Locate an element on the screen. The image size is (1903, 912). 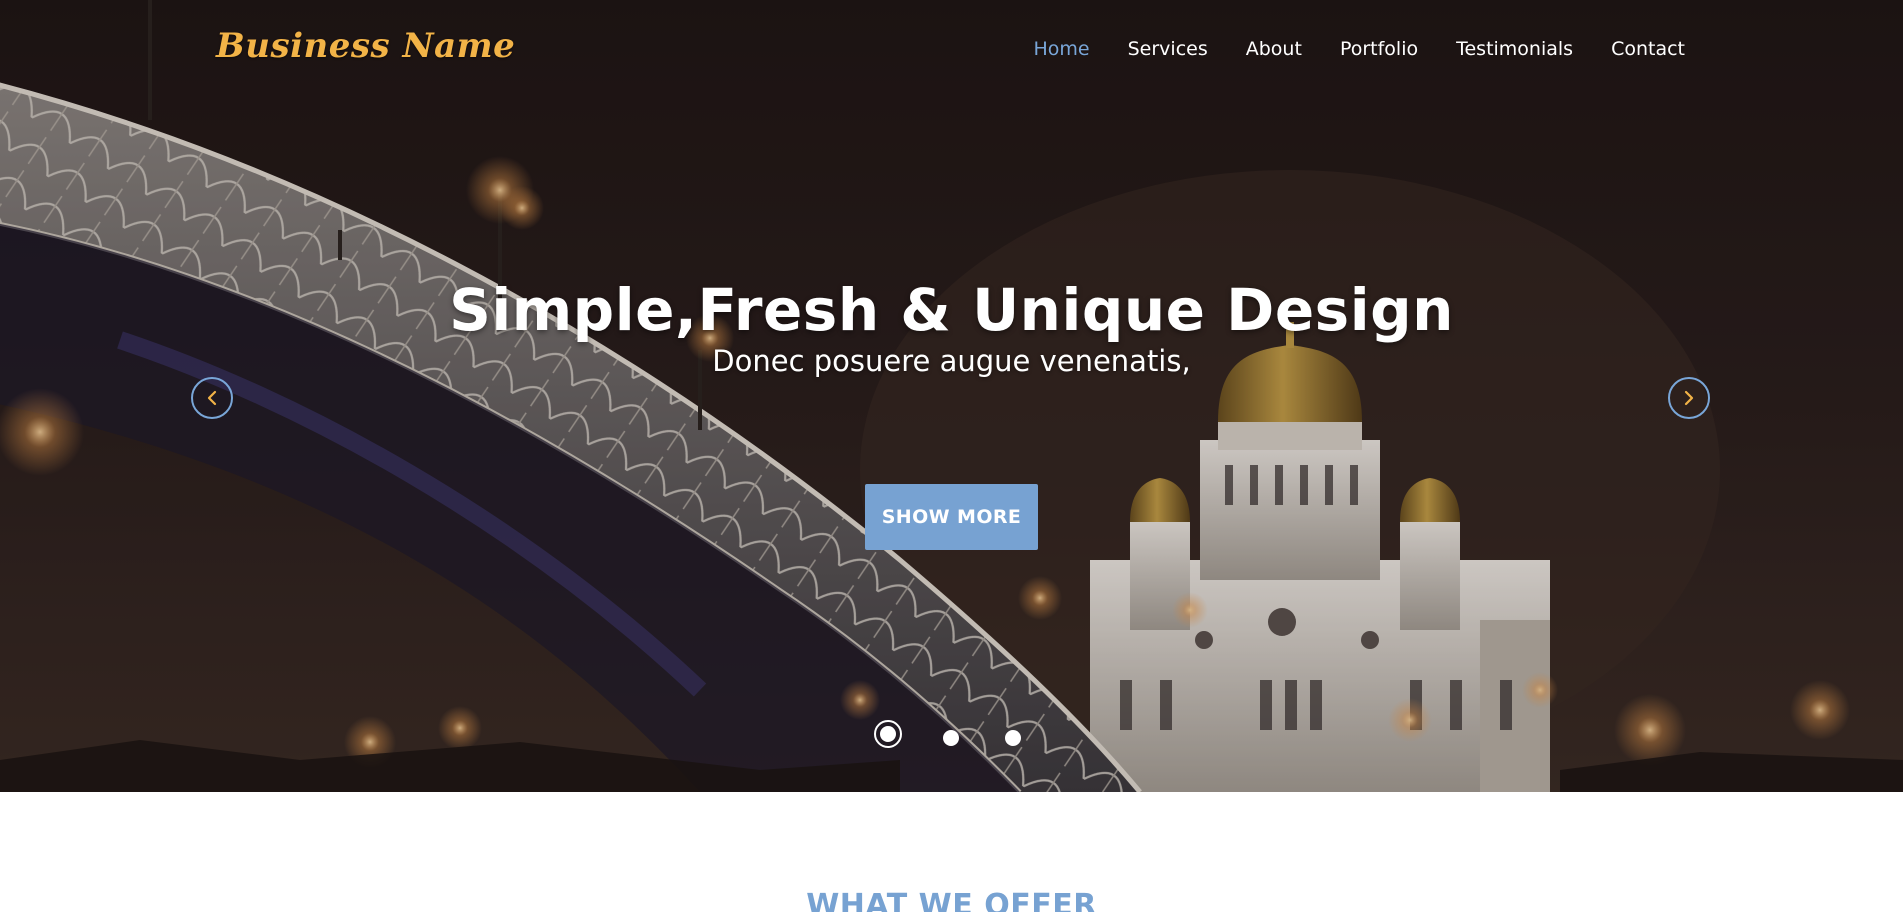
logo: Business Name is located at coordinates (365, 46).